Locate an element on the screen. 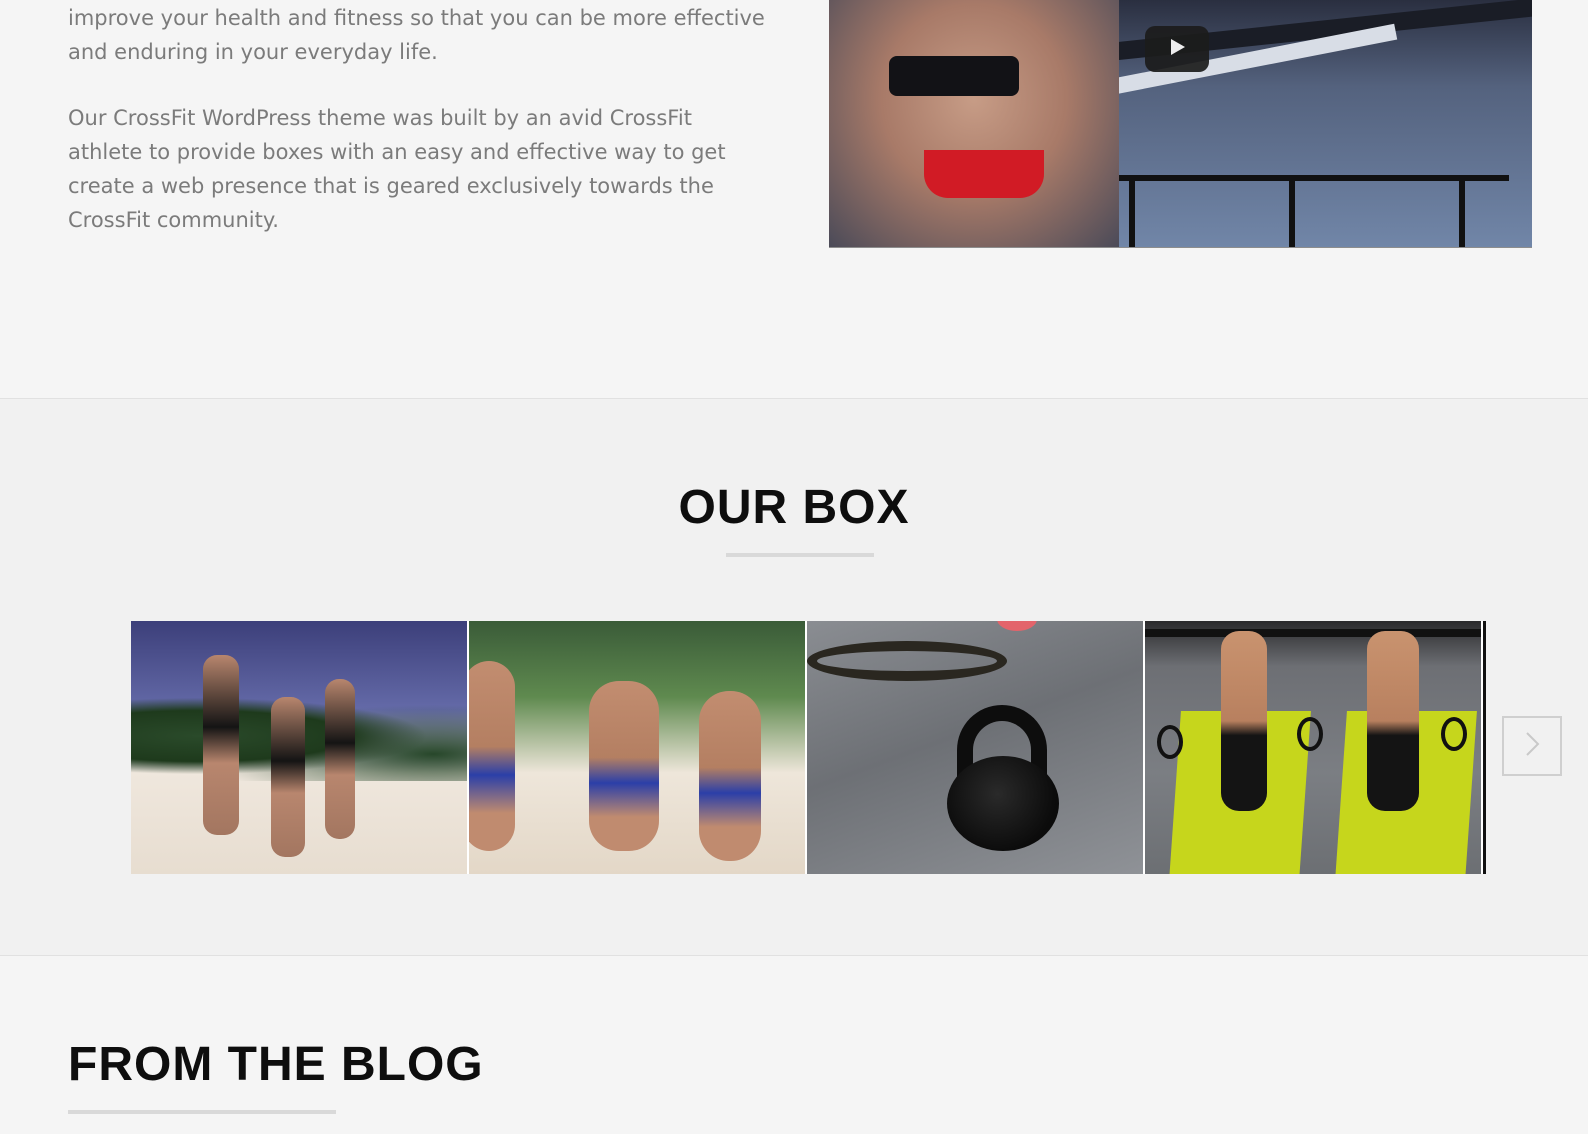 This screenshot has width=1588, height=1134. gallery-photo-kettlebell-raise is located at coordinates (299, 747).